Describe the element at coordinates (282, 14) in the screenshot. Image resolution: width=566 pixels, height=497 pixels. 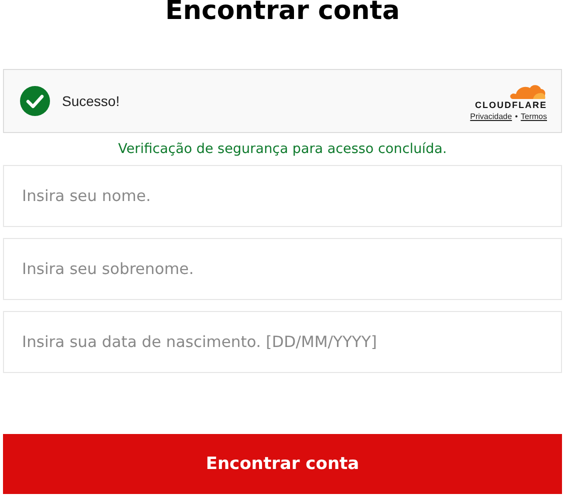
I see `page-title: Encontrar conta` at that location.